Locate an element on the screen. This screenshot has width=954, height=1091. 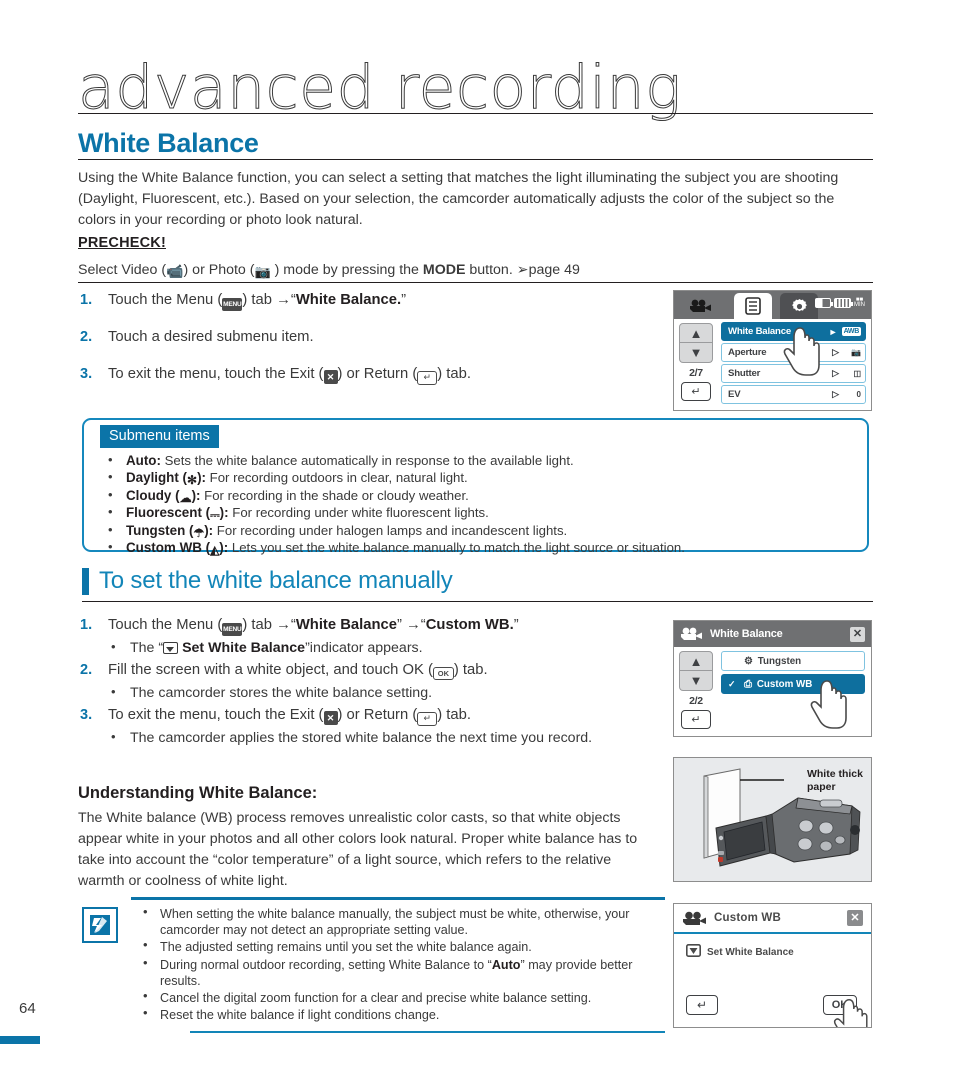
mode-button-label: MODE is located at coordinates (444, 270).